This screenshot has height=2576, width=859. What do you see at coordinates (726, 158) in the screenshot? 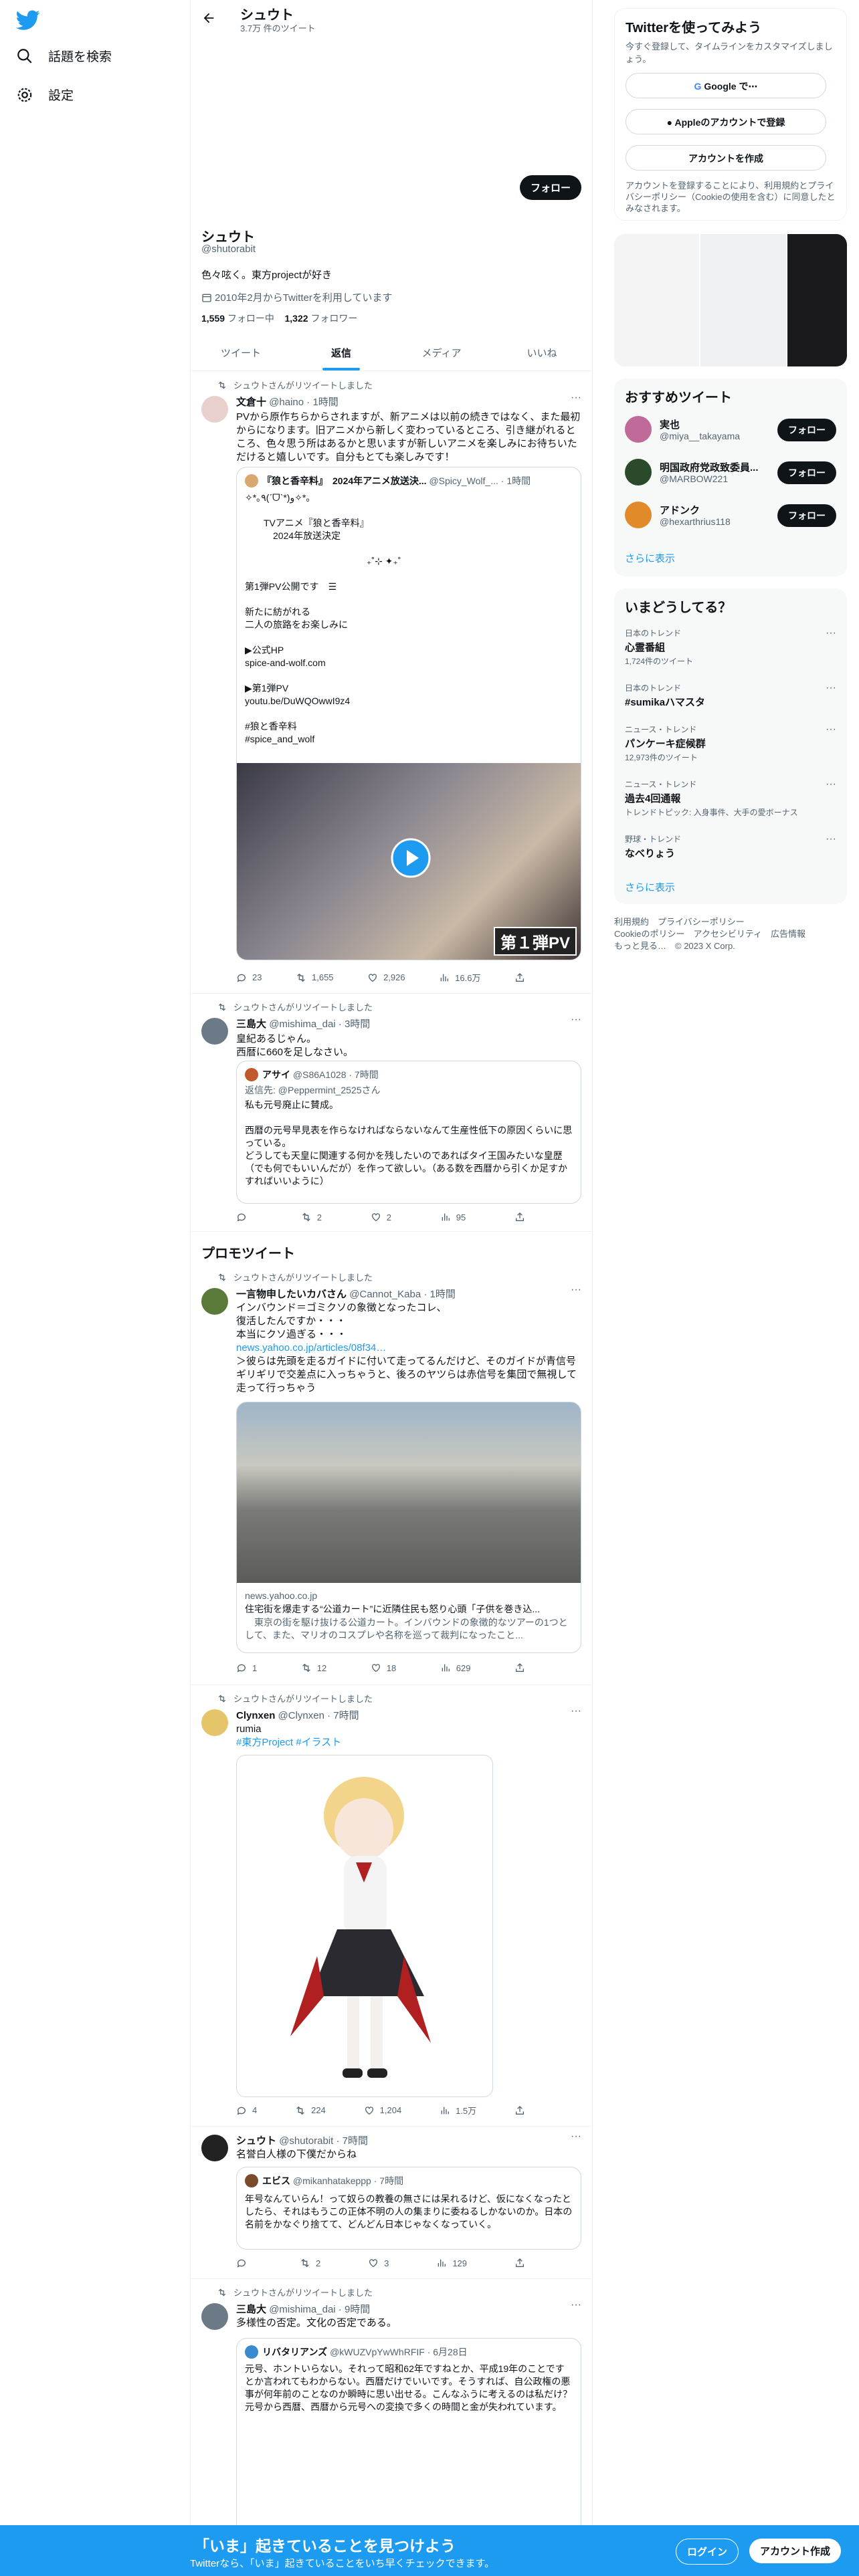
I see `create-account-button: アカウントを作成` at bounding box center [726, 158].